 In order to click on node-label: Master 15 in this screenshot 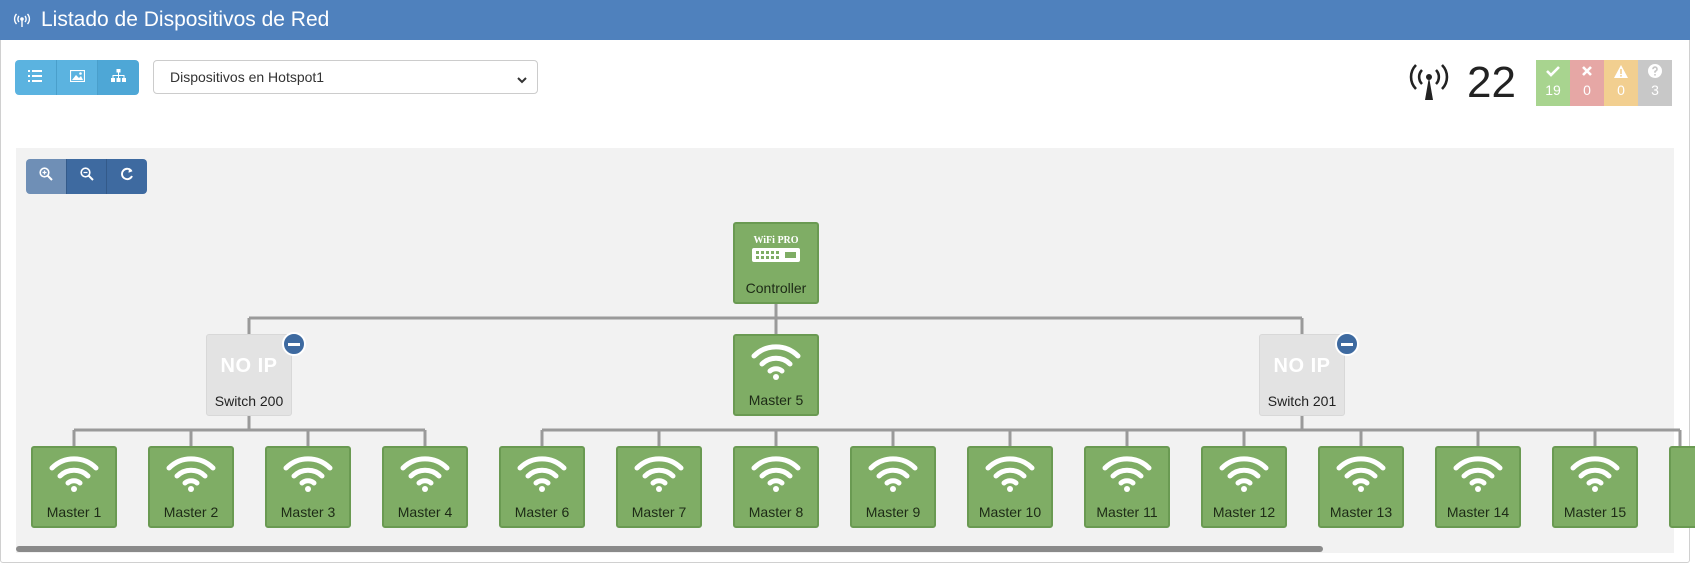, I will do `click(1595, 512)`.